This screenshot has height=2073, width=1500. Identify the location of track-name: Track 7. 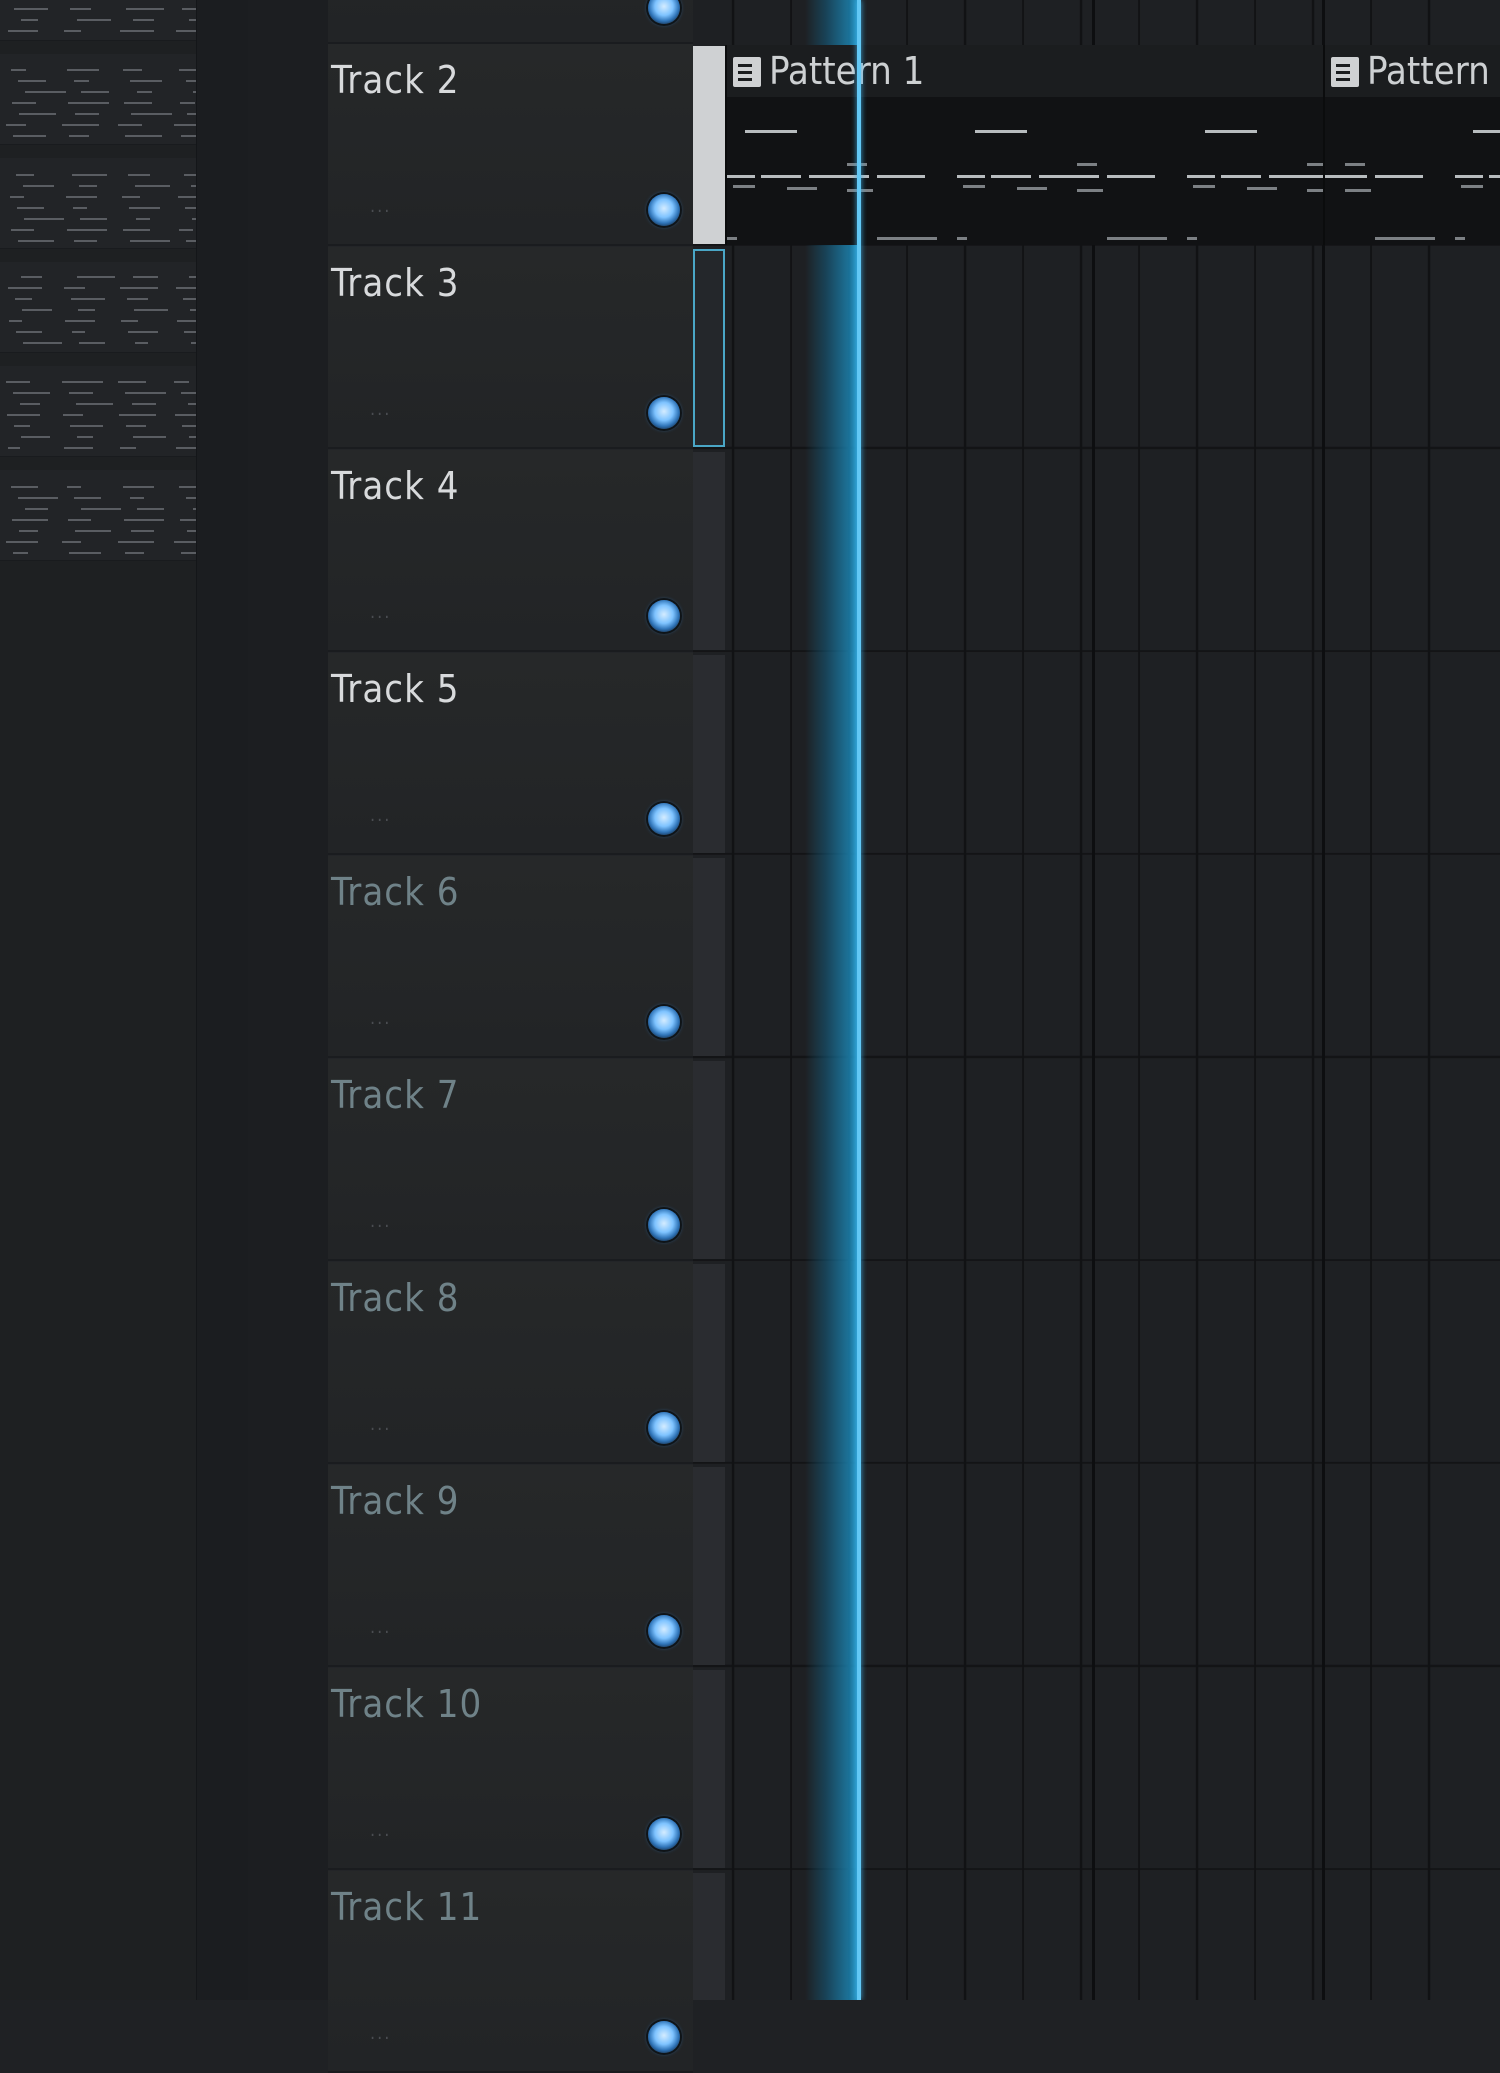
(395, 1095).